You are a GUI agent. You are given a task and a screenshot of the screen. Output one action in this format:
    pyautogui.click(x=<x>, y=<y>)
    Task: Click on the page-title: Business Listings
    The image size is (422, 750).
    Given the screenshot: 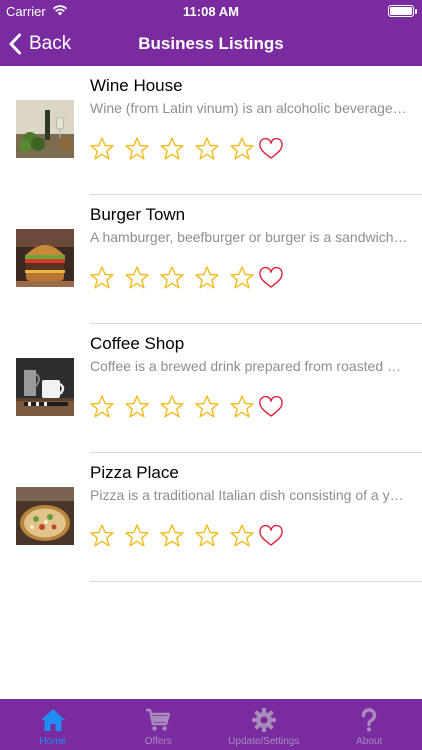 What is the action you would take?
    pyautogui.click(x=211, y=43)
    